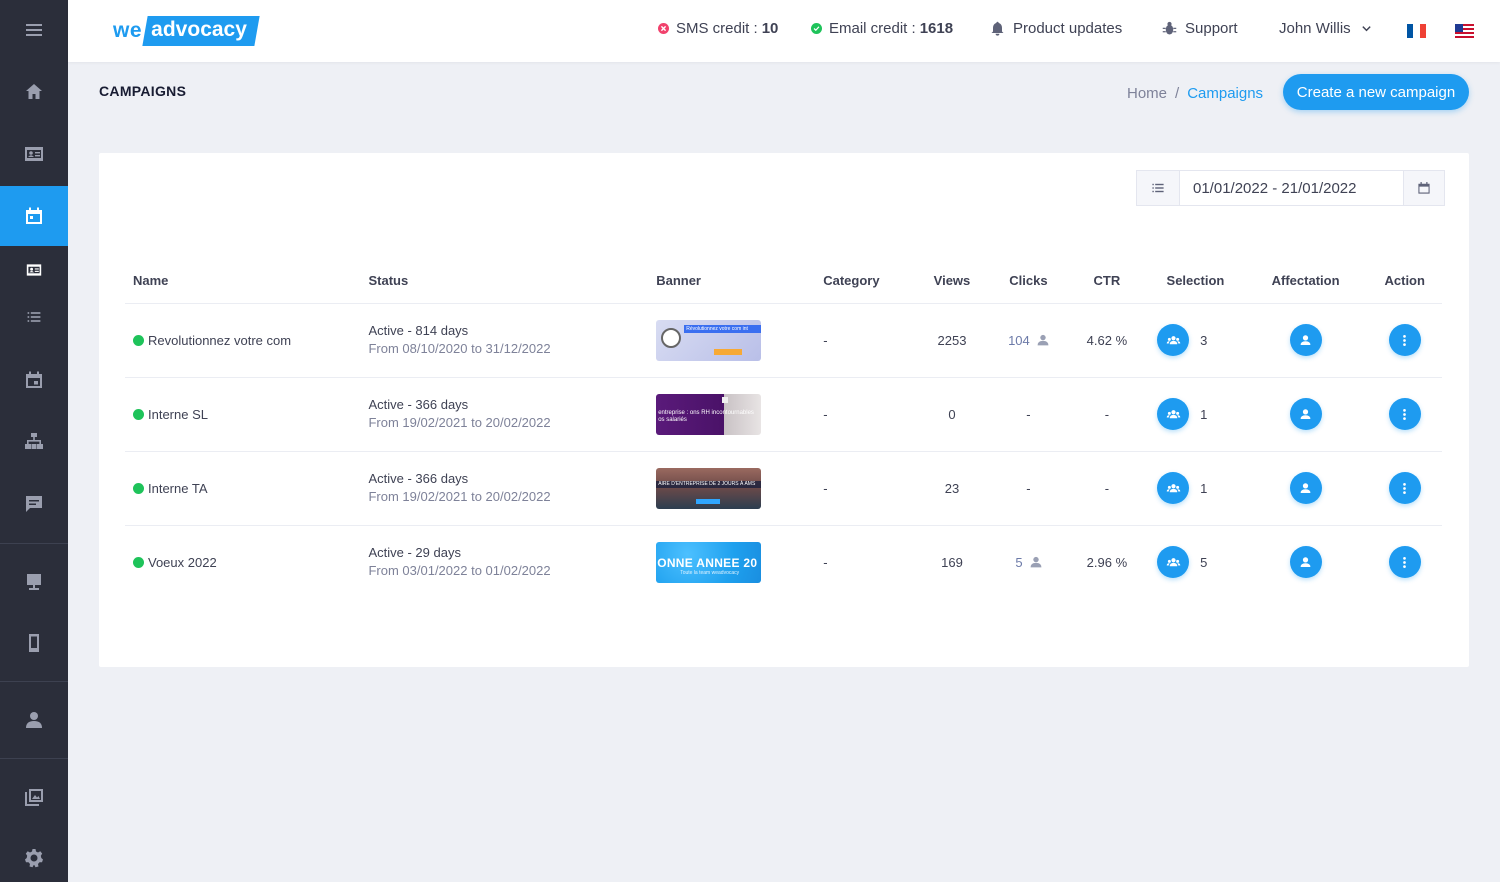 This screenshot has width=1500, height=882. What do you see at coordinates (1376, 92) in the screenshot?
I see `create-campaign-button: Create a new campaign` at bounding box center [1376, 92].